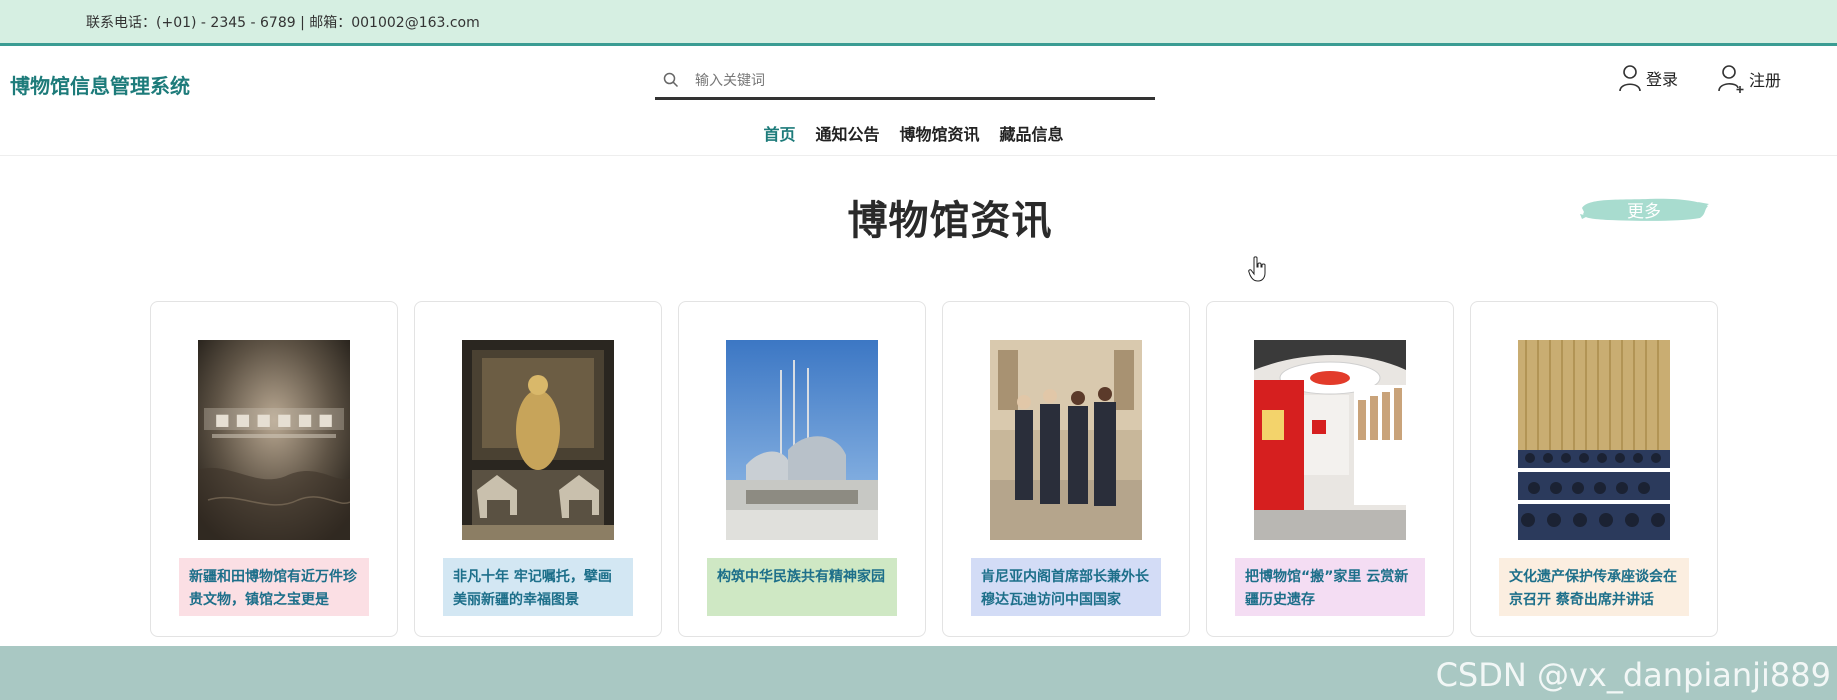 This screenshot has width=1837, height=700. Describe the element at coordinates (918, 673) in the screenshot. I see `page-footer: CSDN @vx_danpianji889` at that location.